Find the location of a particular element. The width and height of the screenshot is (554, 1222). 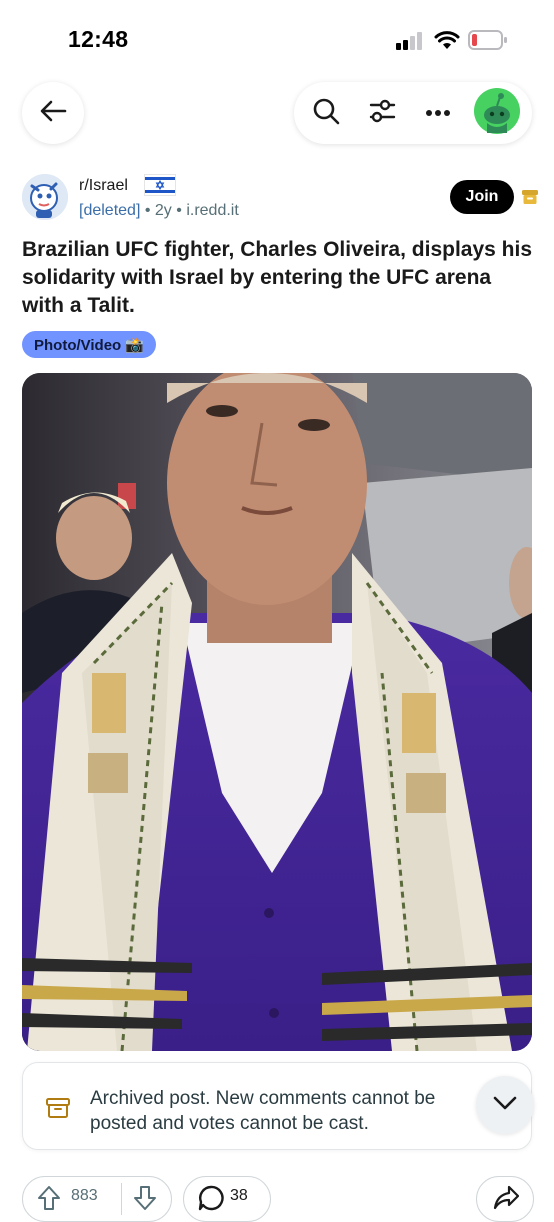

share-icon is located at coordinates (506, 1200).